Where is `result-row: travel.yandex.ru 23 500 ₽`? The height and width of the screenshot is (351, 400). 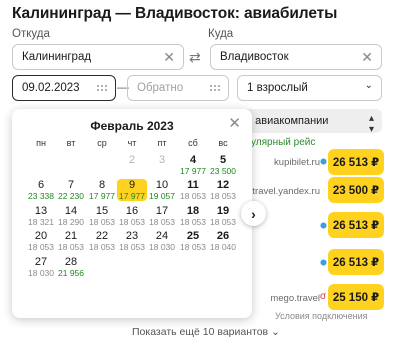 result-row: travel.yandex.ru 23 500 ₽ is located at coordinates (312, 191).